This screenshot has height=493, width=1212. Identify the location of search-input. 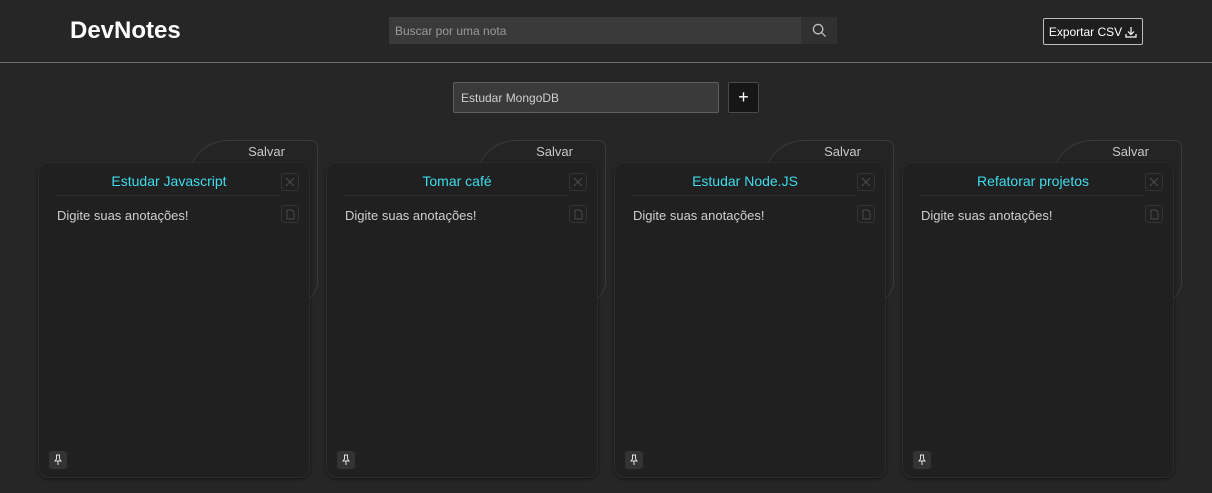
(595, 30).